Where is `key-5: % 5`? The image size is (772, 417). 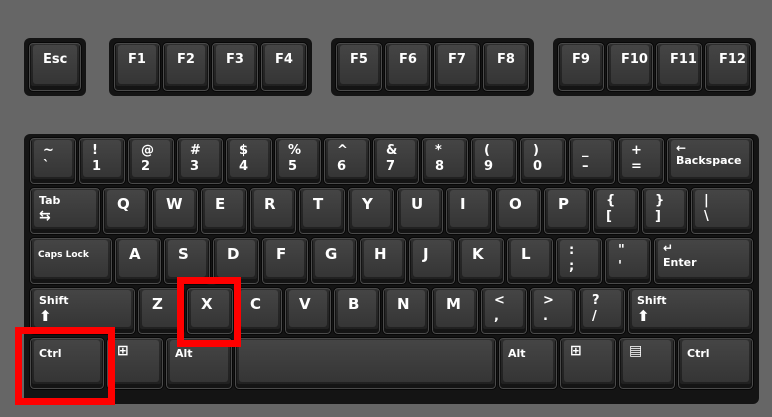 key-5: % 5 is located at coordinates (298, 161).